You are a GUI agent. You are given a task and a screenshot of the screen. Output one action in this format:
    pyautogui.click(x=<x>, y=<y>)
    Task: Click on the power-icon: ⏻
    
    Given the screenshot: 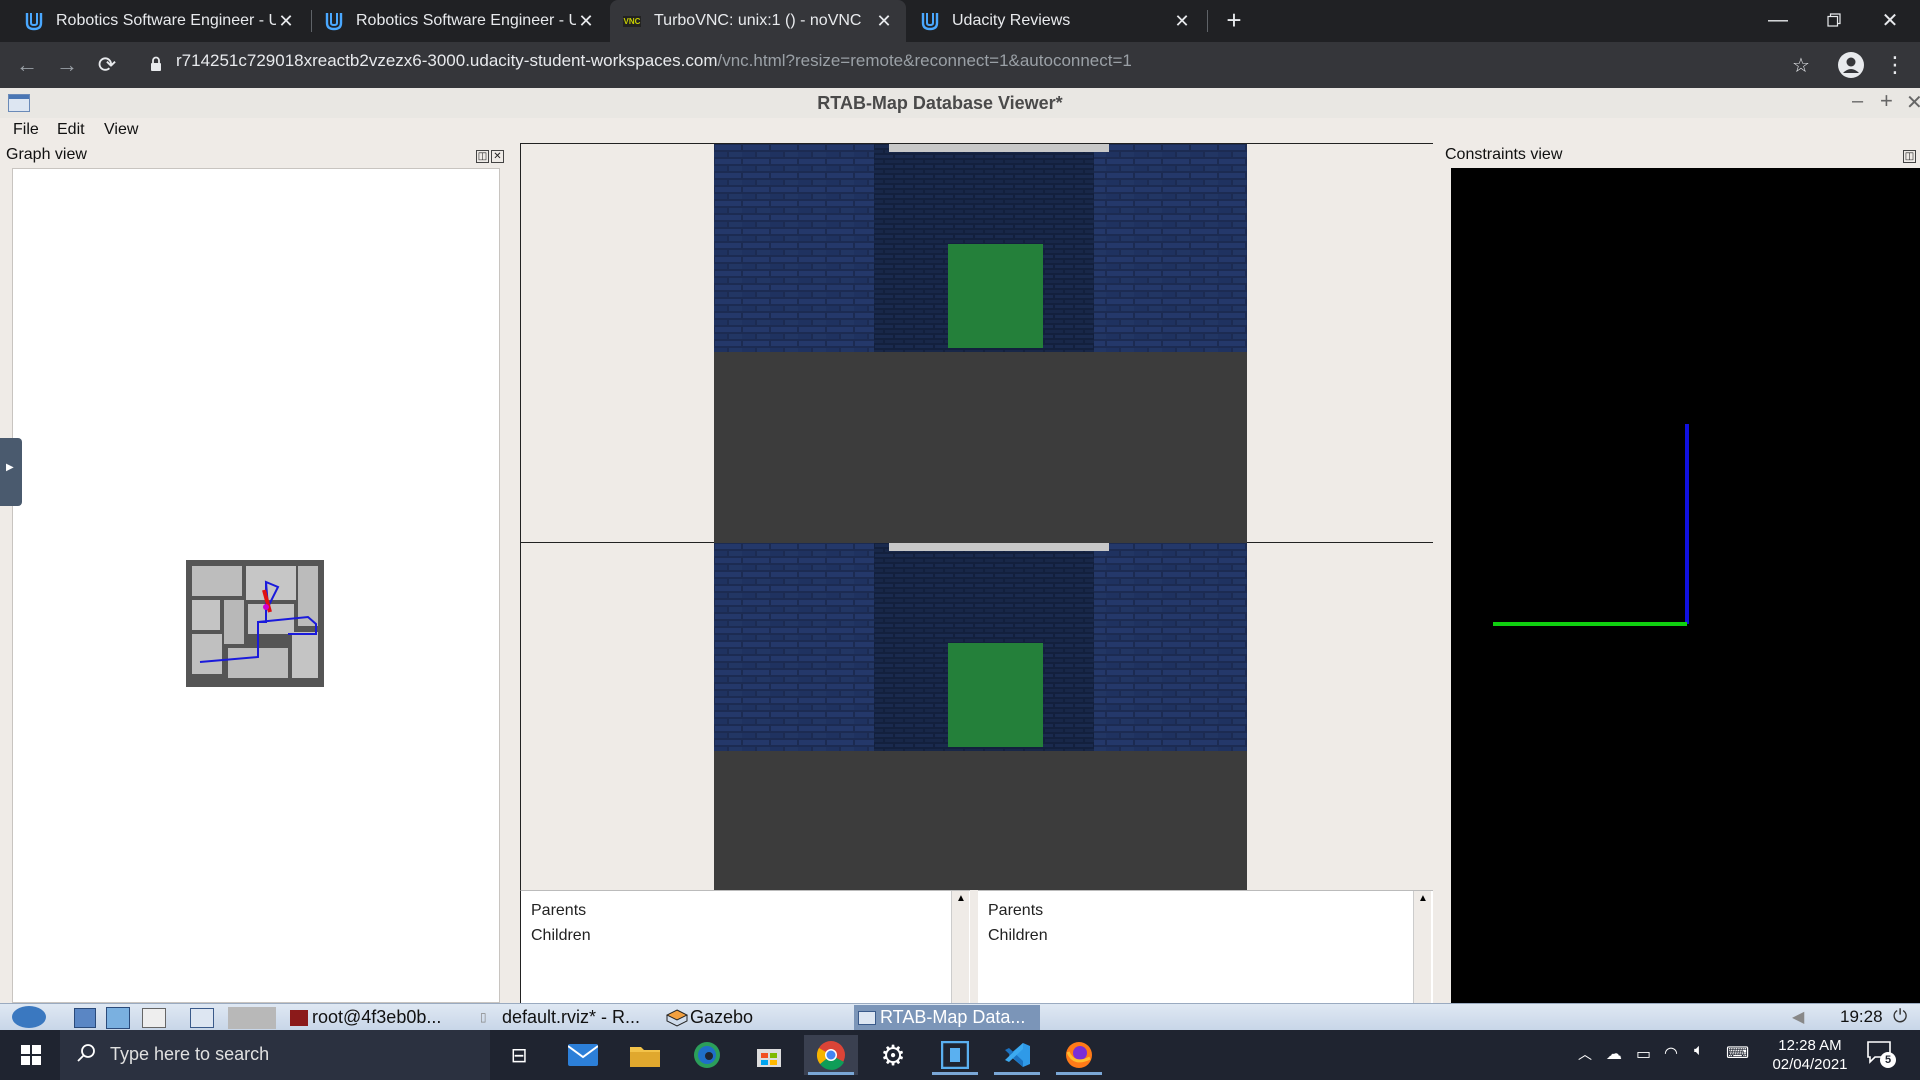 What is the action you would take?
    pyautogui.click(x=1900, y=1016)
    